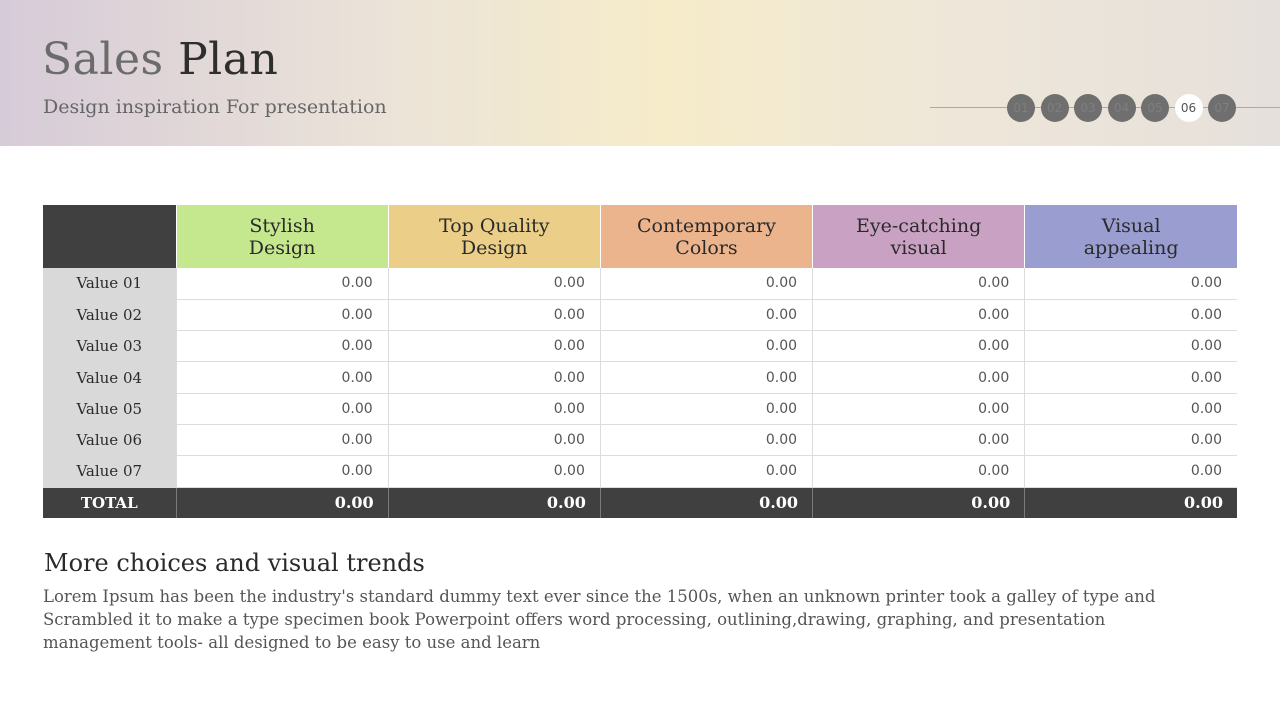 This screenshot has height=720, width=1280. I want to click on column-header: Stylish Design, so click(282, 236).